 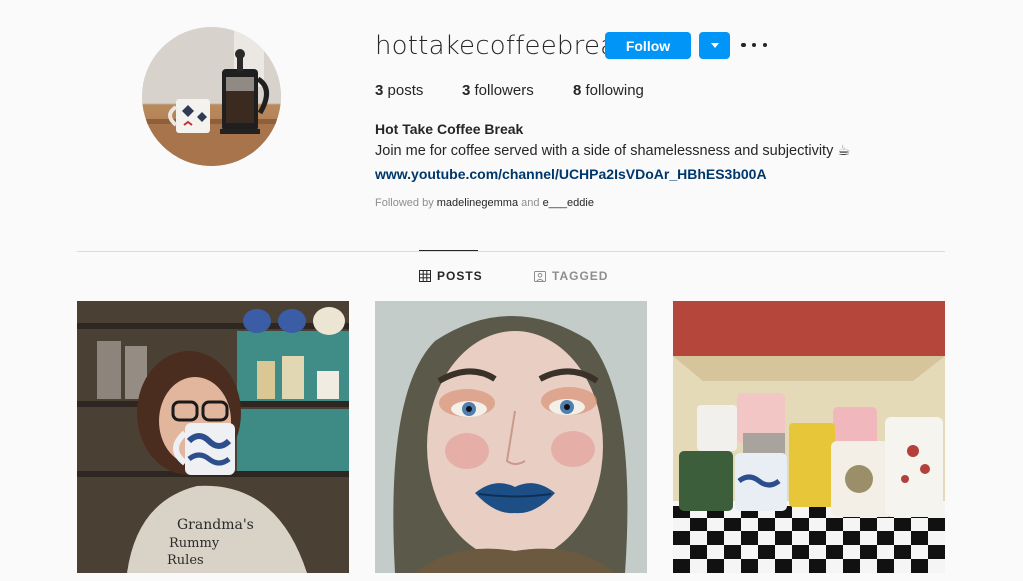 What do you see at coordinates (194, 543) in the screenshot?
I see `shirt-text: Rummy` at bounding box center [194, 543].